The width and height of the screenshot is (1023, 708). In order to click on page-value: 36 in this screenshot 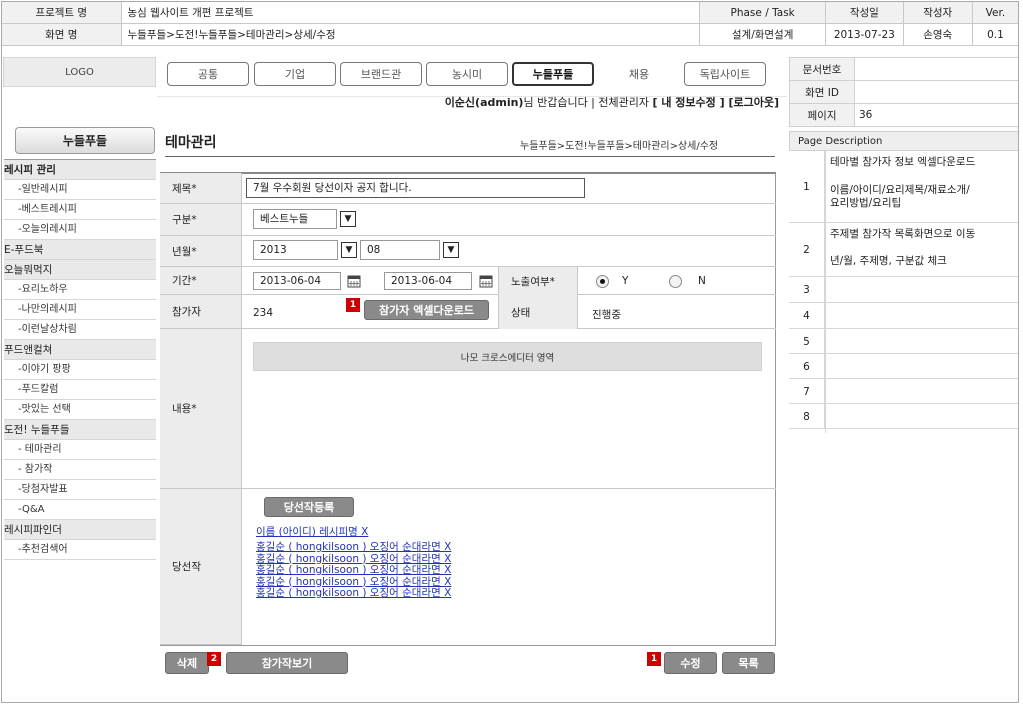, I will do `click(936, 115)`.